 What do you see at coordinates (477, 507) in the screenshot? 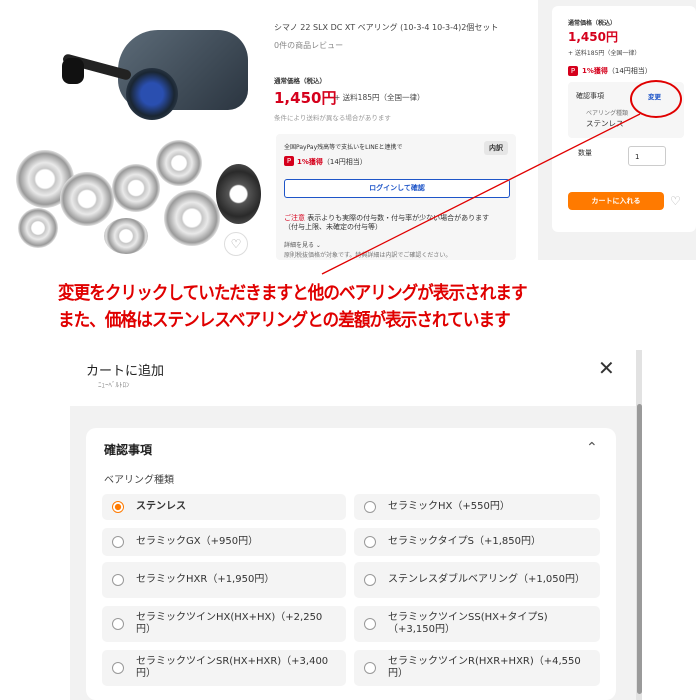
I see `bearing-option: セラミックHX（+550円）` at bounding box center [477, 507].